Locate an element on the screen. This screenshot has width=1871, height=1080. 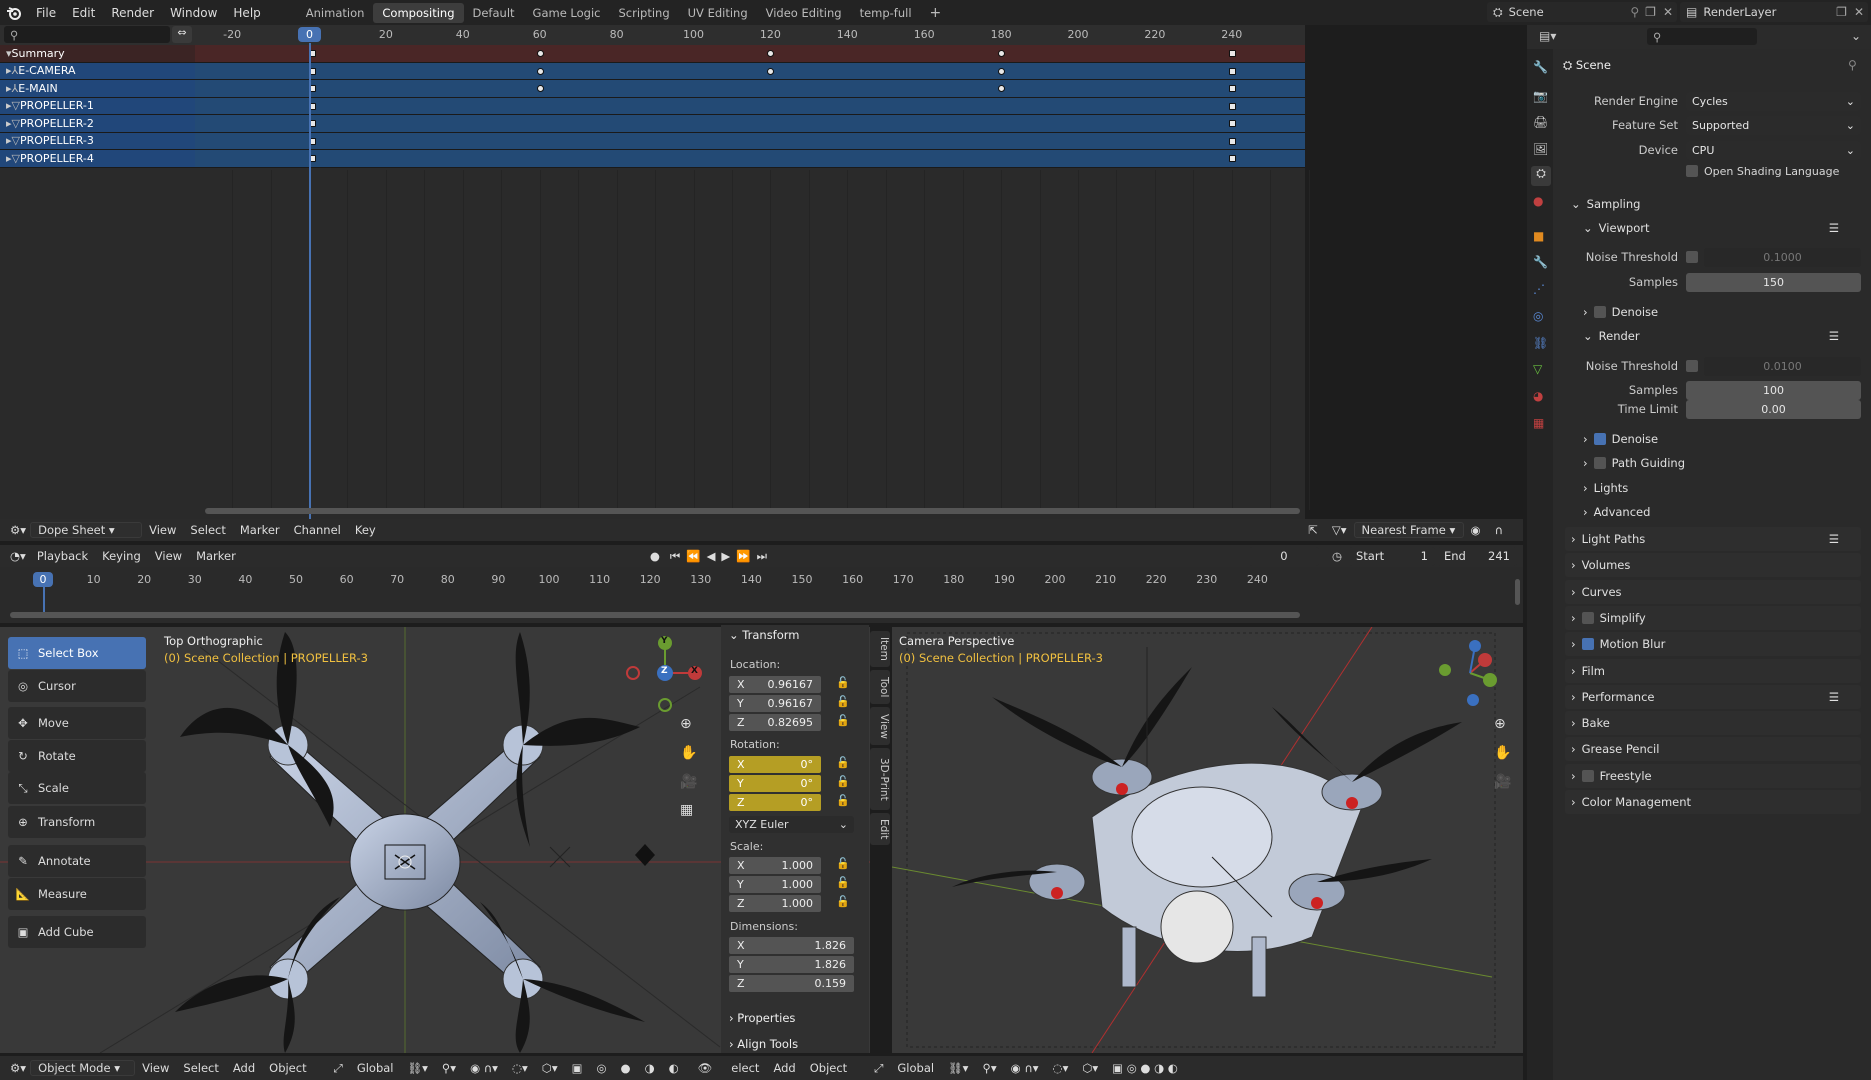
pin-icon: ⚲ is located at coordinates (1634, 12).